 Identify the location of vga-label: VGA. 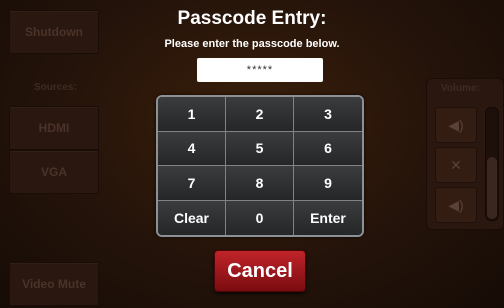
(53, 172).